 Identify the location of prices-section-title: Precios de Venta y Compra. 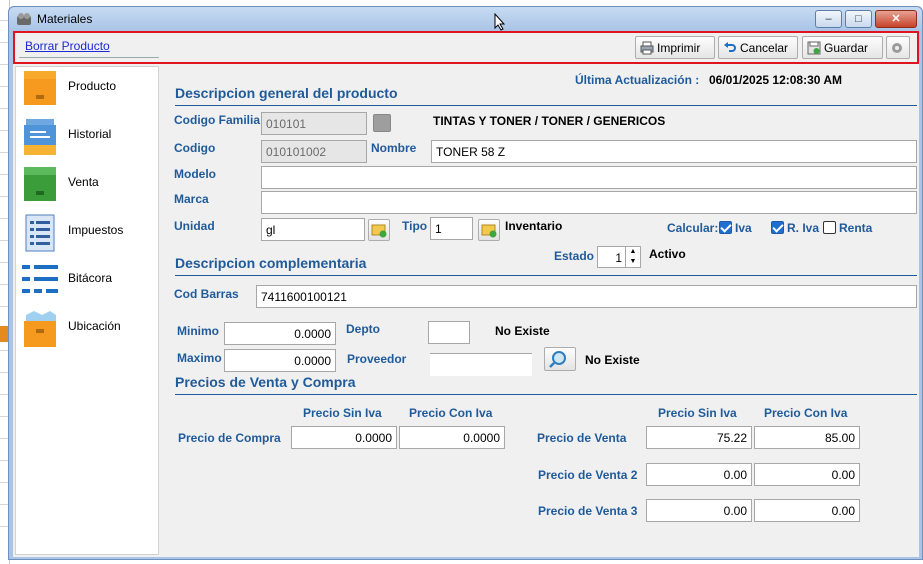
(265, 382).